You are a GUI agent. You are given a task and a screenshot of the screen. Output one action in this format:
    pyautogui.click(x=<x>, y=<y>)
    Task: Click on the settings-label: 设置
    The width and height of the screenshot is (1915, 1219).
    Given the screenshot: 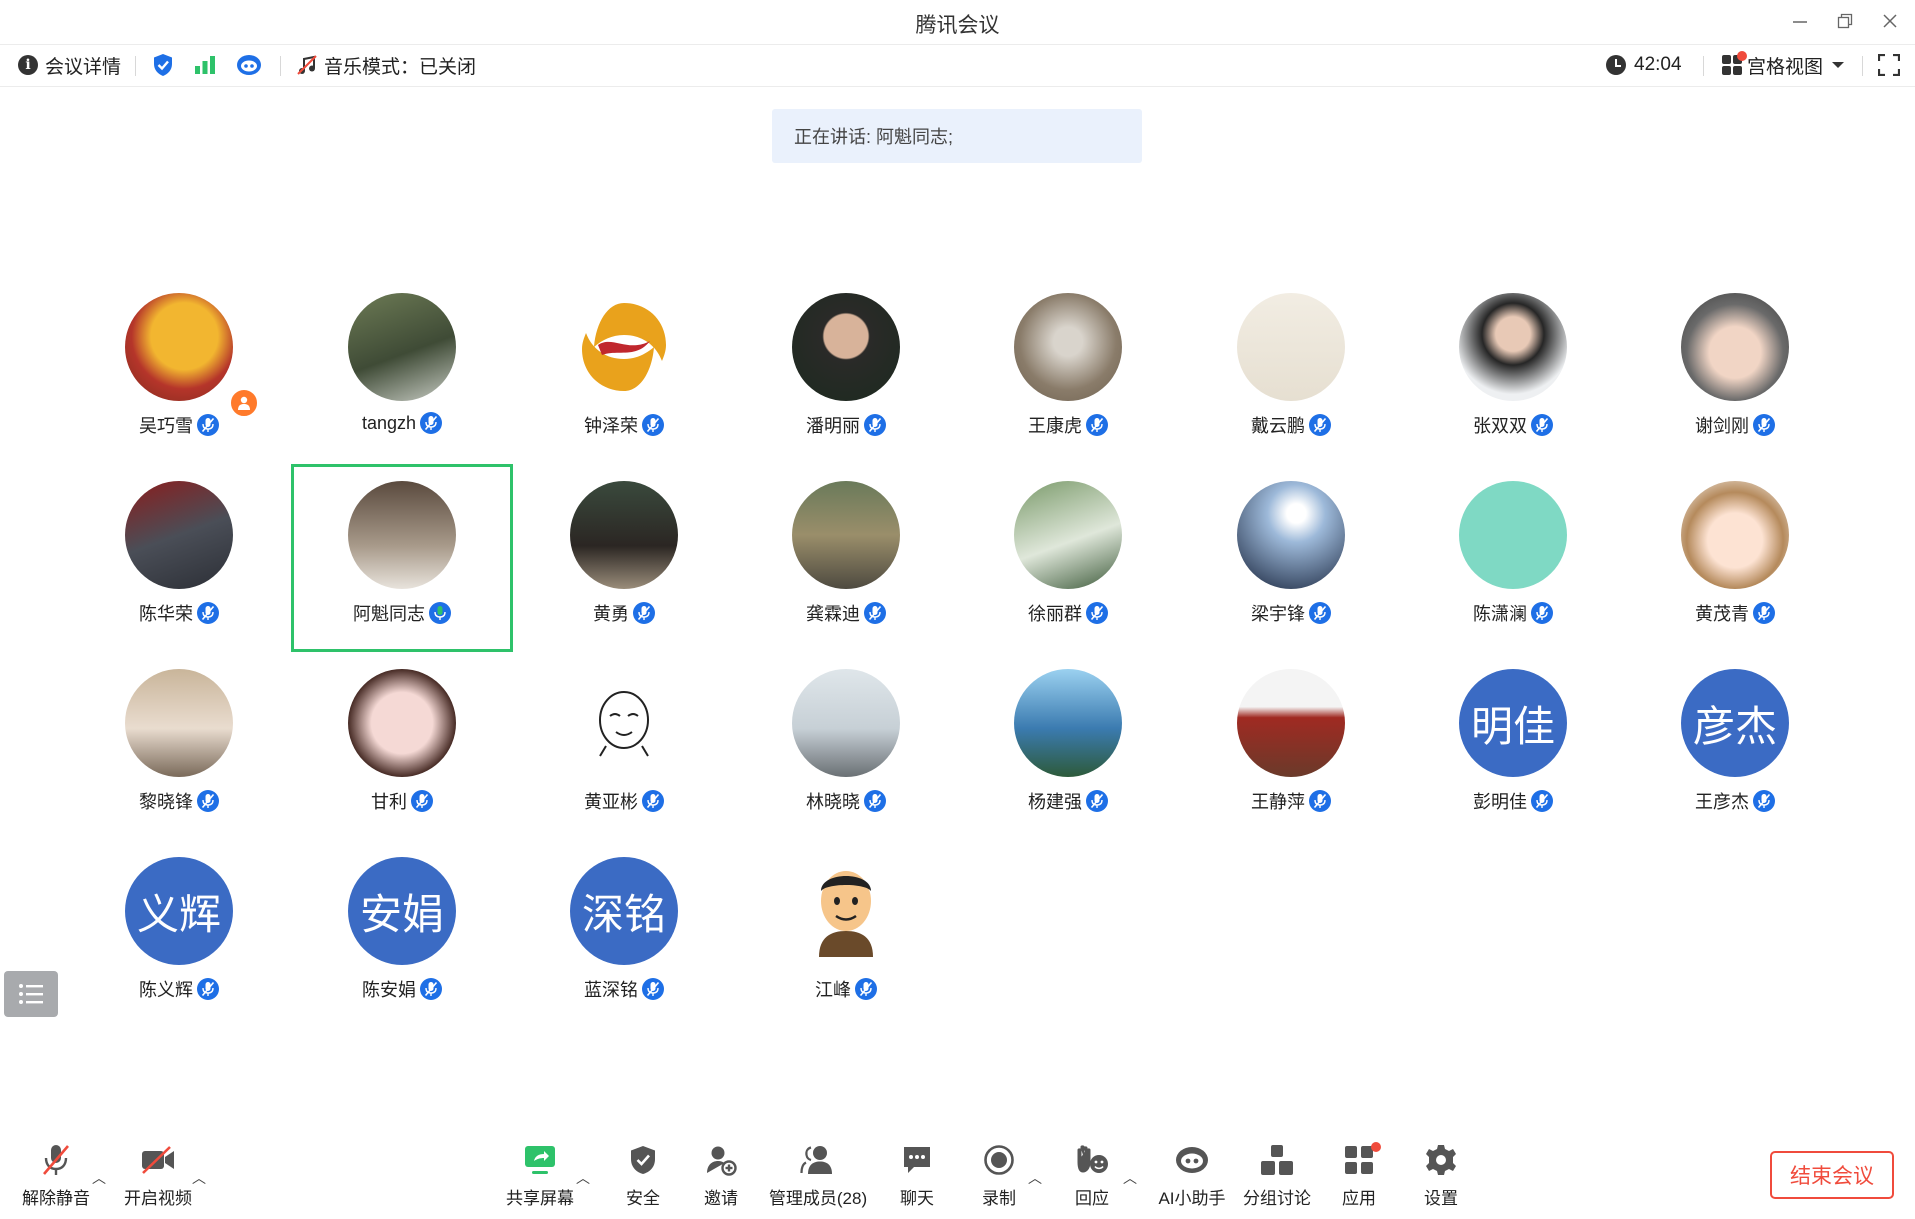 What is the action you would take?
    pyautogui.click(x=1441, y=1198)
    